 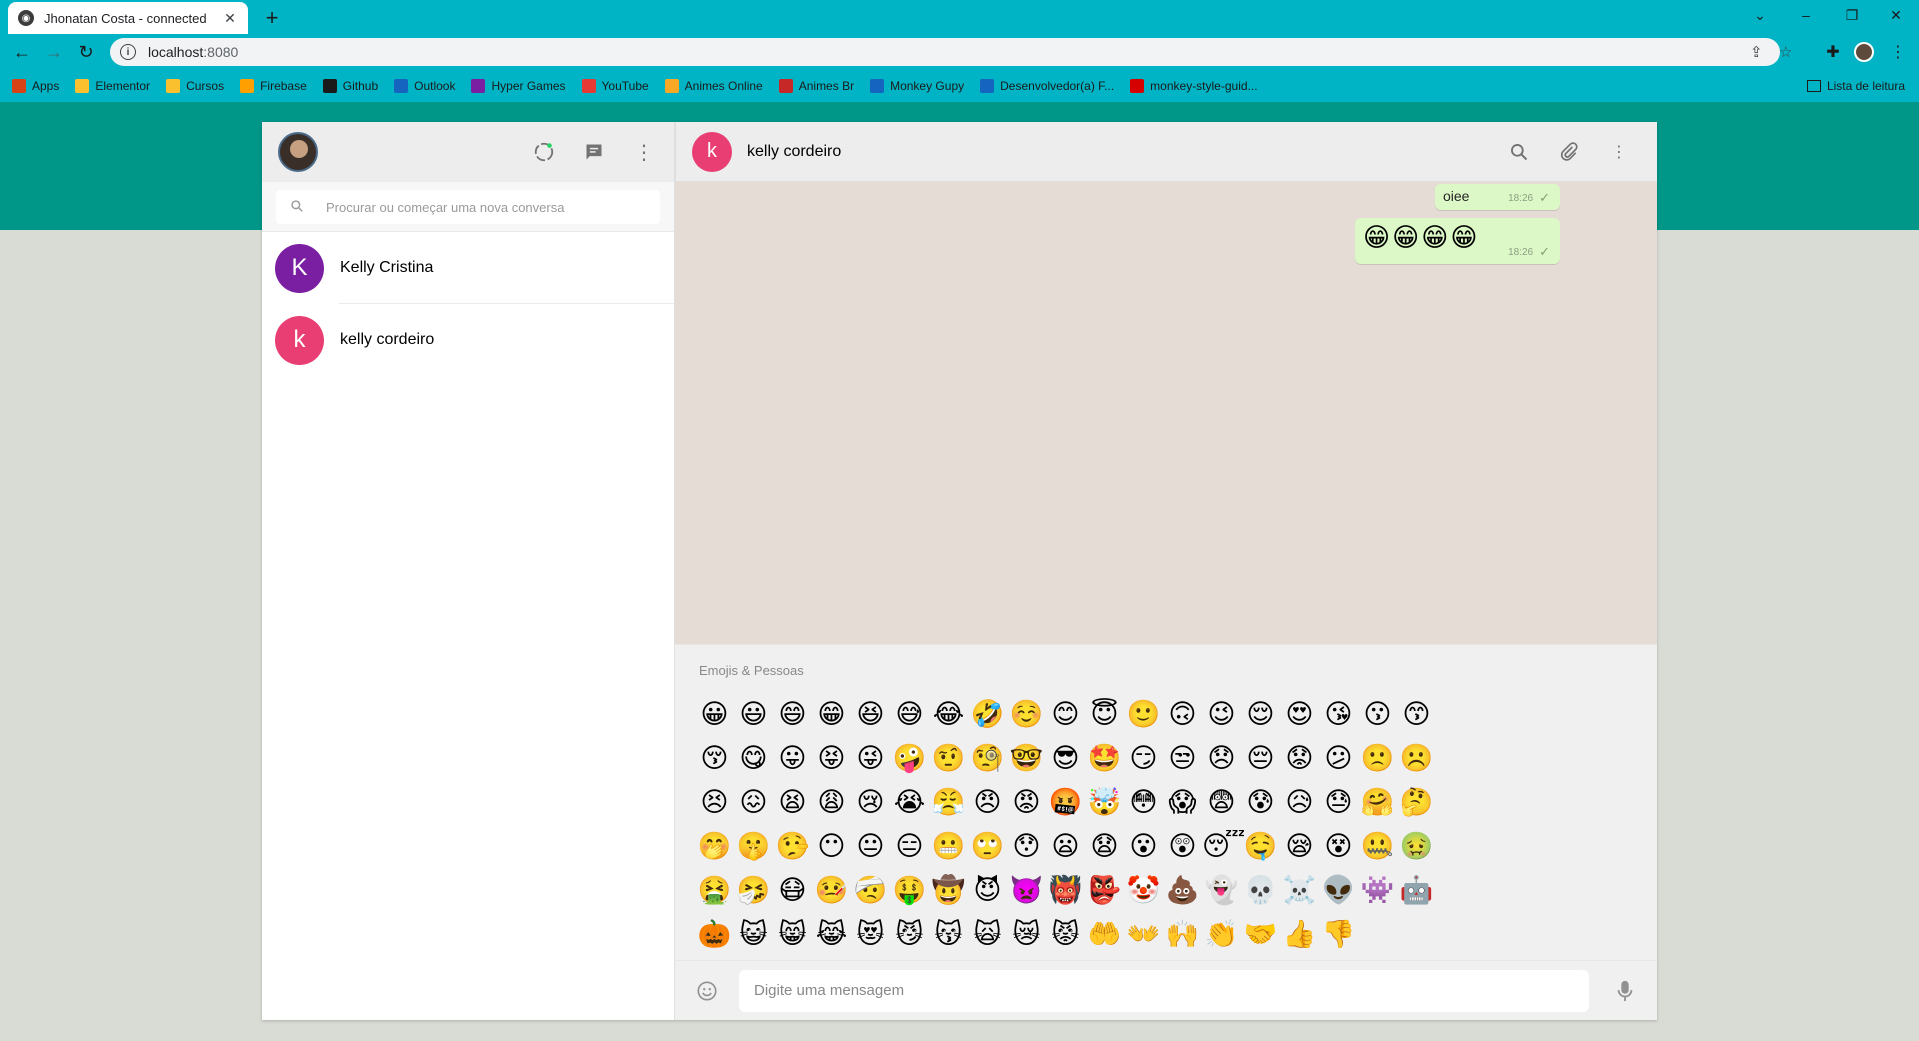 What do you see at coordinates (714, 846) in the screenshot?
I see `emoji-item: 🤭` at bounding box center [714, 846].